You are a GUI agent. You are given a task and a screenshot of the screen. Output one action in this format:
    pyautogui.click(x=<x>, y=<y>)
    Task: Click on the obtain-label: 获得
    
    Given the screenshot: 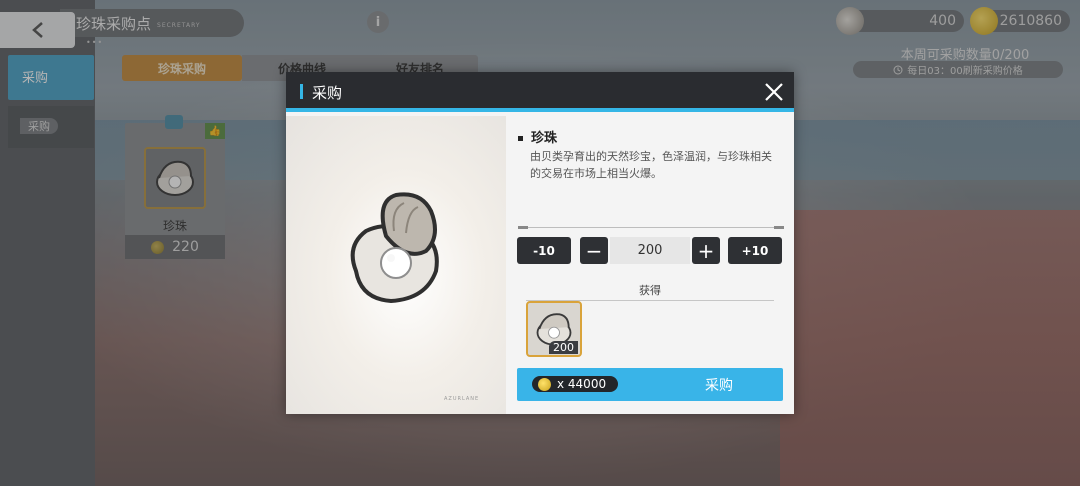 What is the action you would take?
    pyautogui.click(x=650, y=291)
    